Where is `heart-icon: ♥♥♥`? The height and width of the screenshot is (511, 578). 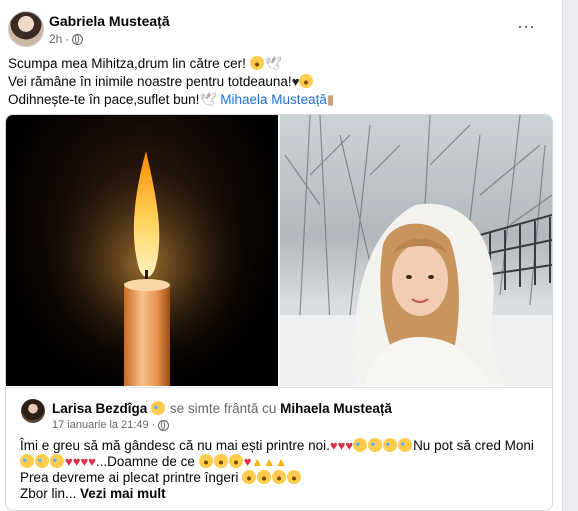 heart-icon: ♥♥♥ is located at coordinates (341, 445).